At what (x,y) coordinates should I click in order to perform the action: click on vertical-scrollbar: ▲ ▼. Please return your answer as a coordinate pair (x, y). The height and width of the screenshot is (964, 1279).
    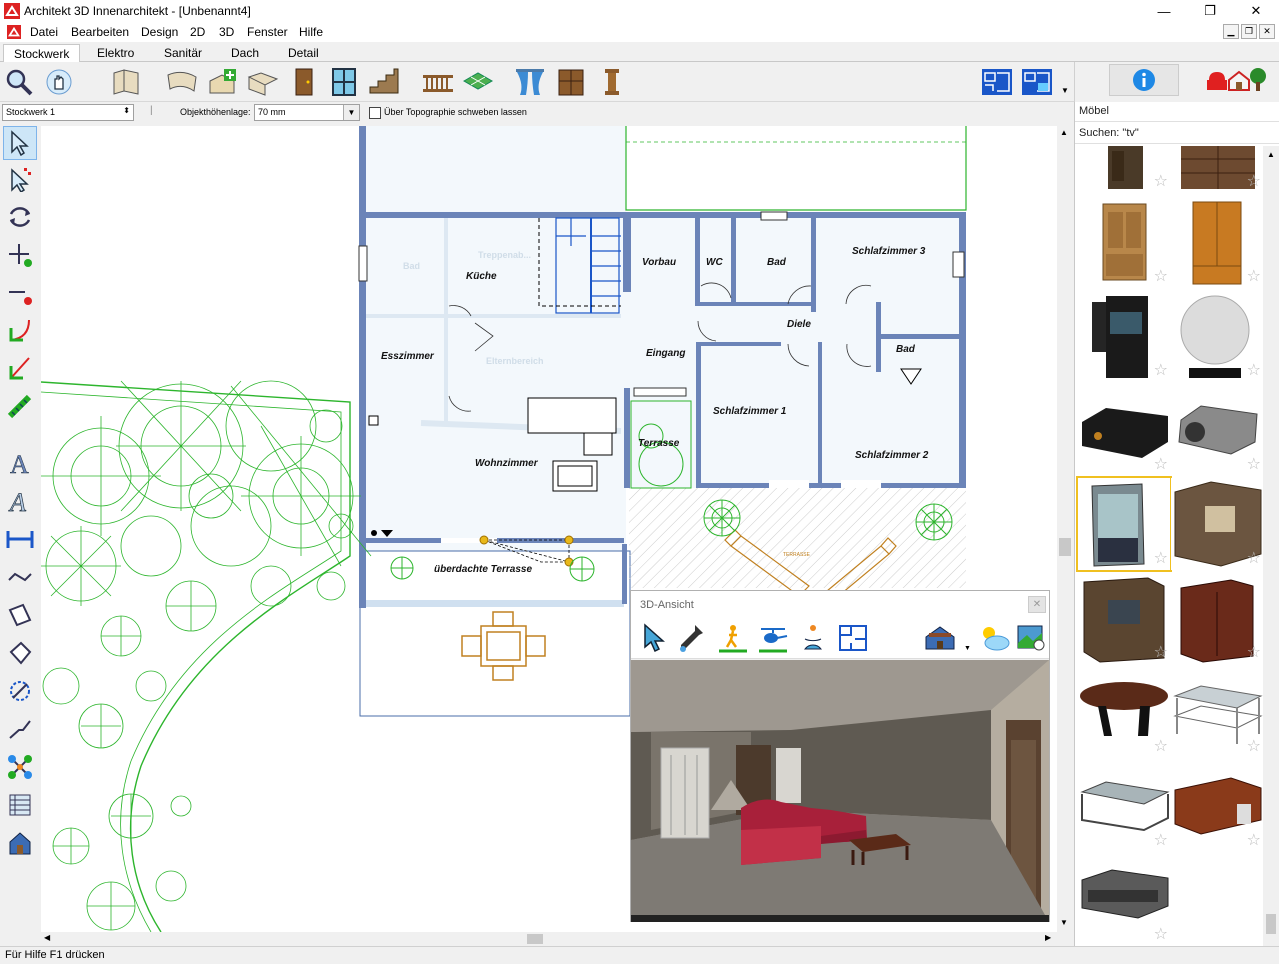
    Looking at the image, I should click on (1065, 529).